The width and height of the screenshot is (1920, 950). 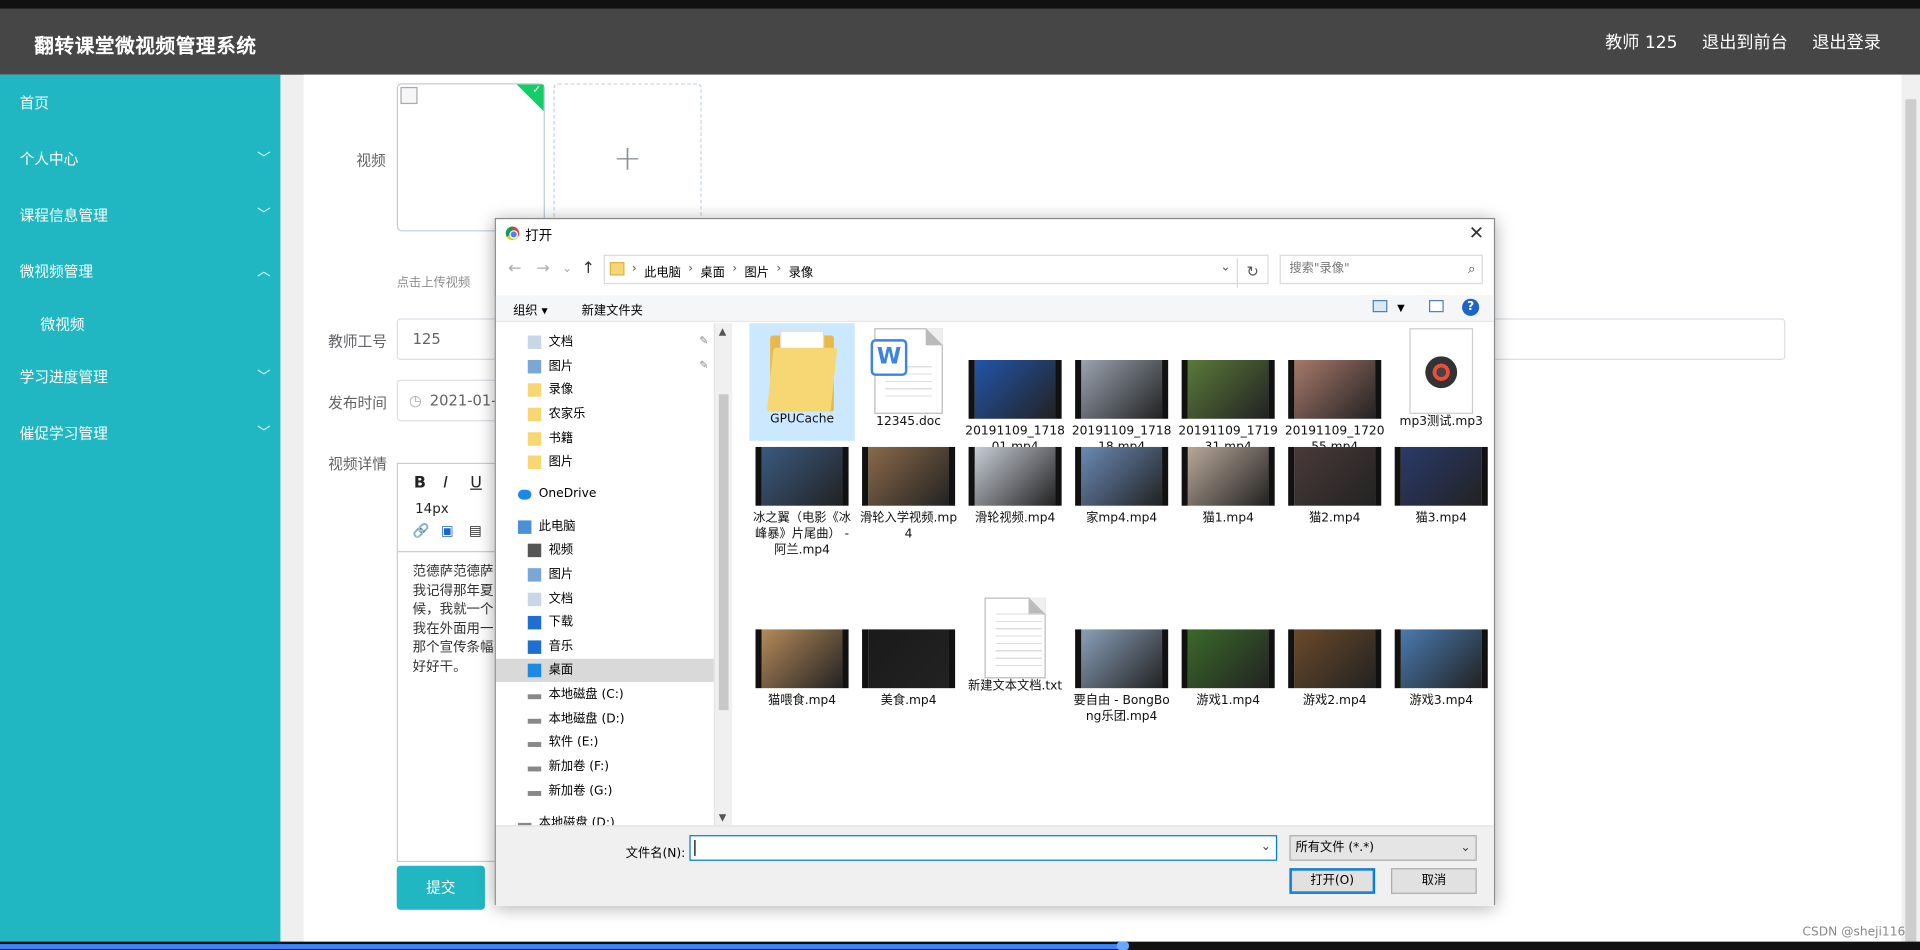 I want to click on sidebar-item-progress: 学习进度管理 ﹀, so click(x=140, y=377).